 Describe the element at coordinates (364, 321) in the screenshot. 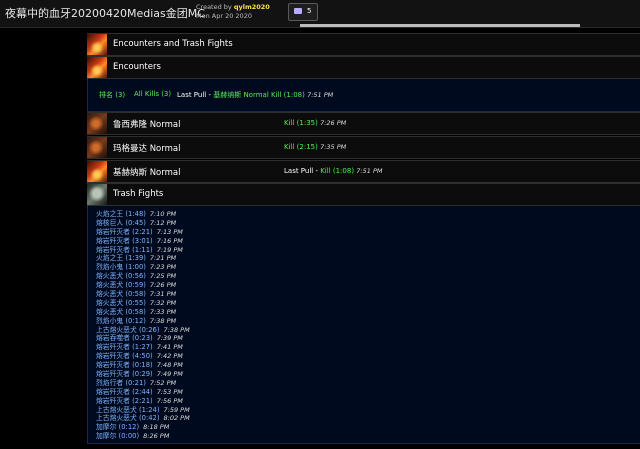

I see `list-item: 烈焰小鬼 (0:12) 7:38 PM` at that location.